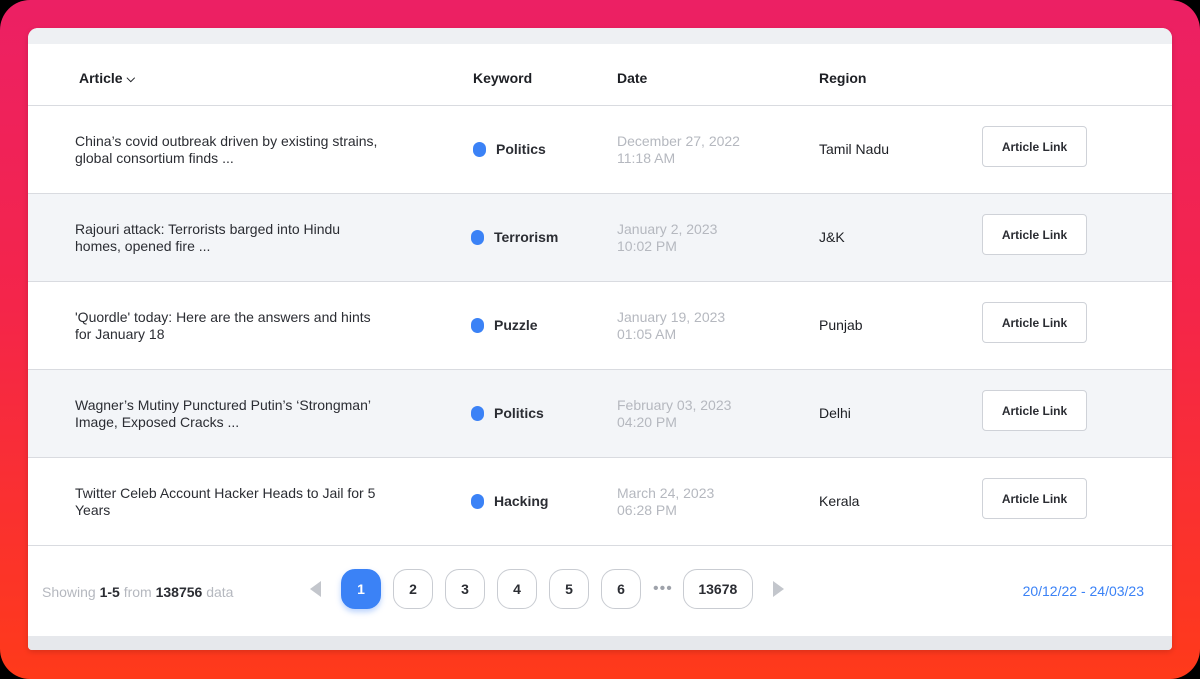  Describe the element at coordinates (465, 589) in the screenshot. I see `page-button-3: 3` at that location.